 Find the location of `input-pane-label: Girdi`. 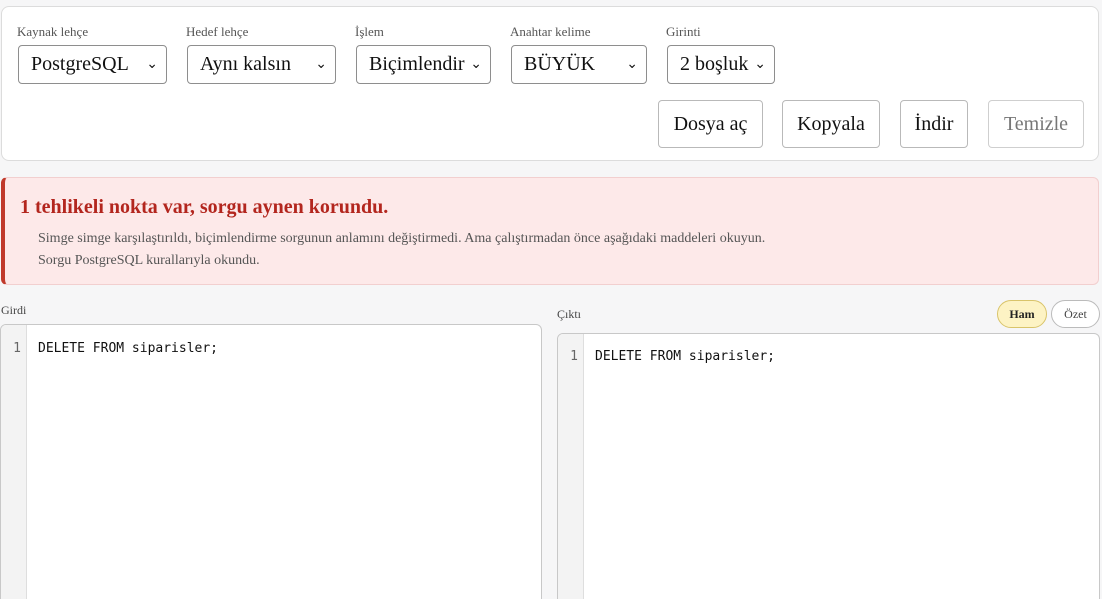

input-pane-label: Girdi is located at coordinates (14, 310).